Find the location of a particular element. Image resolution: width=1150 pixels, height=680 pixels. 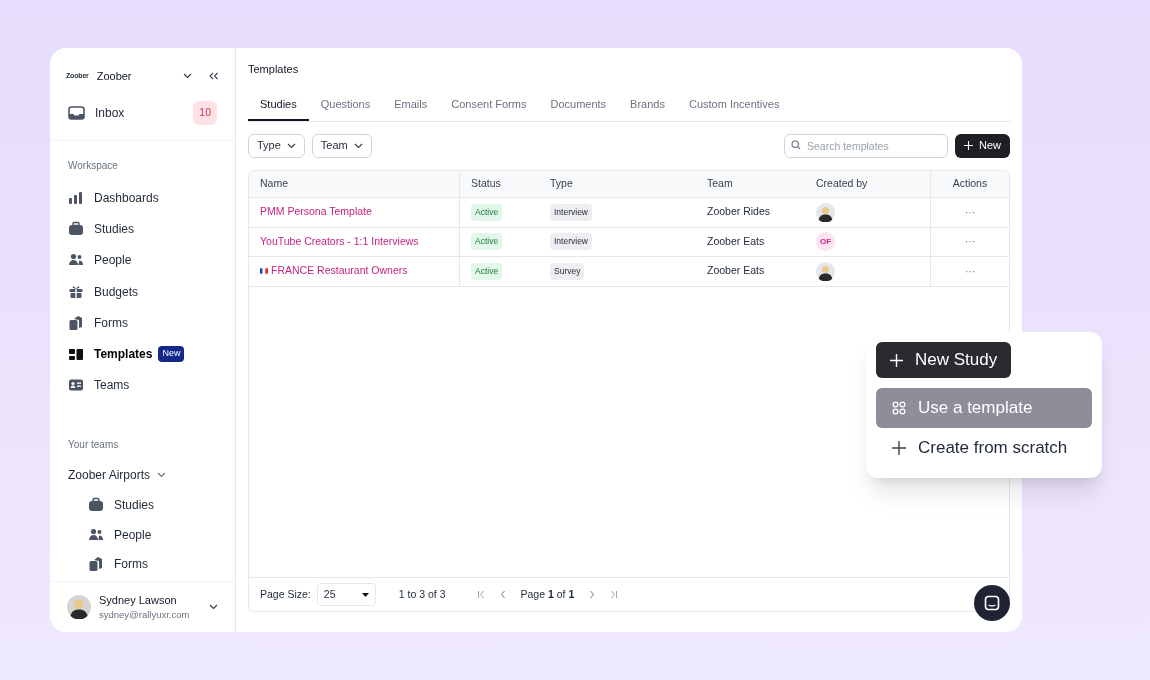

column-header: Created by is located at coordinates (842, 184).